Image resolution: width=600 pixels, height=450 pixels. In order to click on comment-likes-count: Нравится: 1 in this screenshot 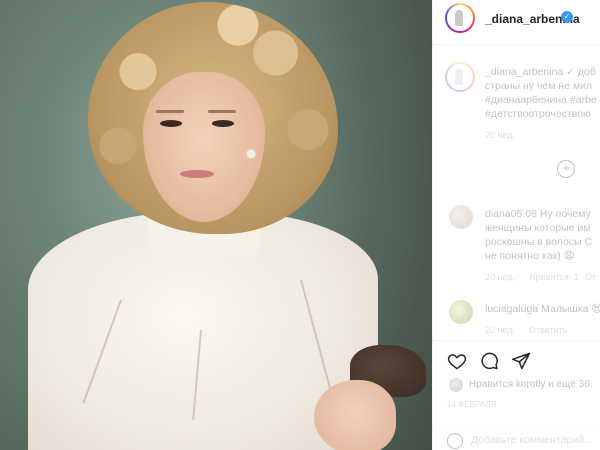, I will do `click(554, 277)`.